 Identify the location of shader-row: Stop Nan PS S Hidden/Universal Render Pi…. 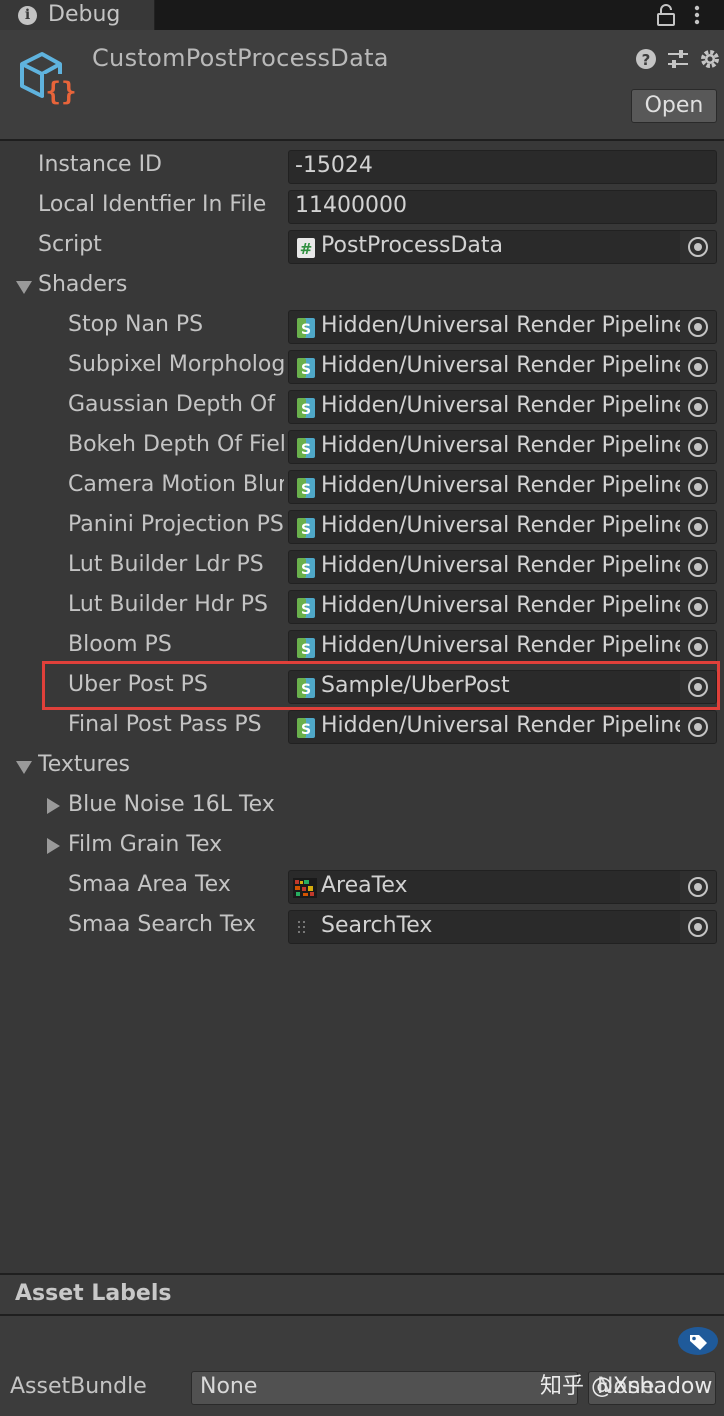
(362, 327).